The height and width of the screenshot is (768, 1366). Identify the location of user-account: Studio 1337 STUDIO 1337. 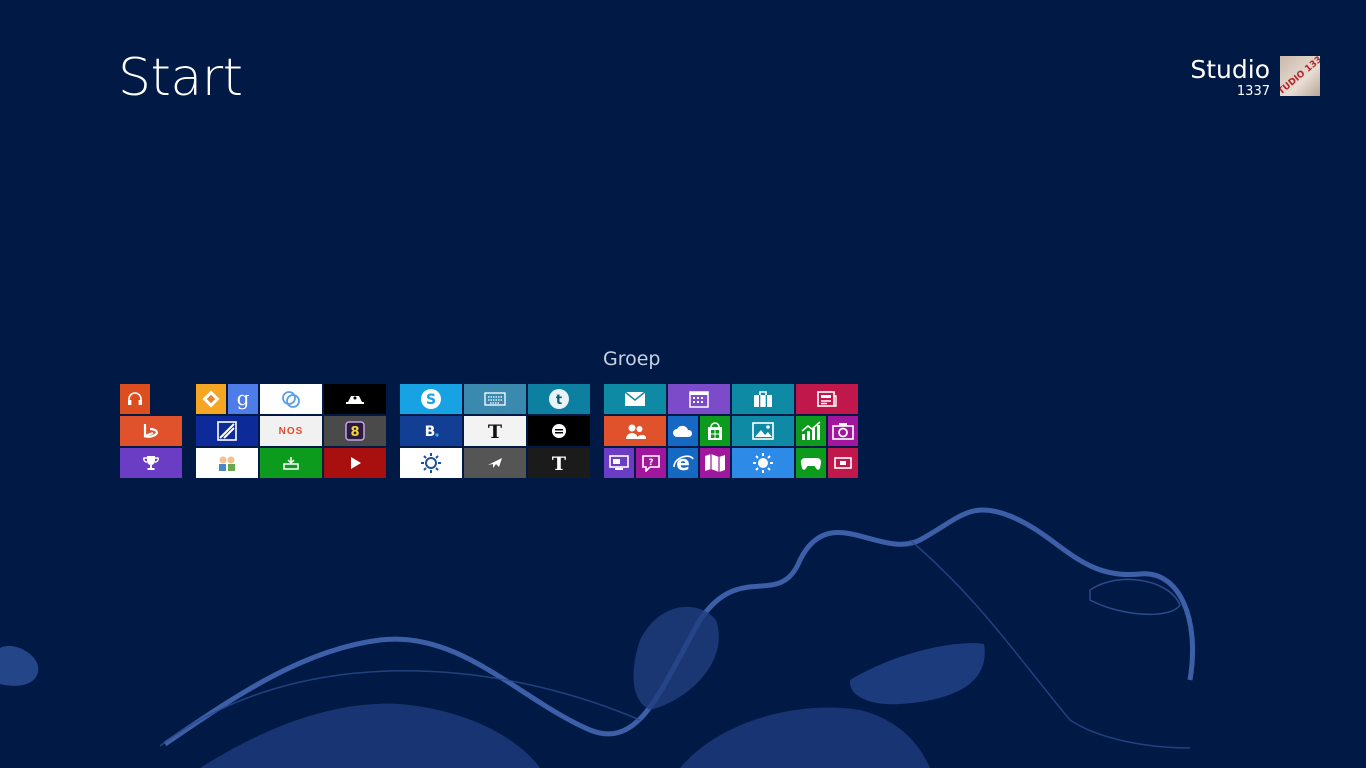
(1255, 78).